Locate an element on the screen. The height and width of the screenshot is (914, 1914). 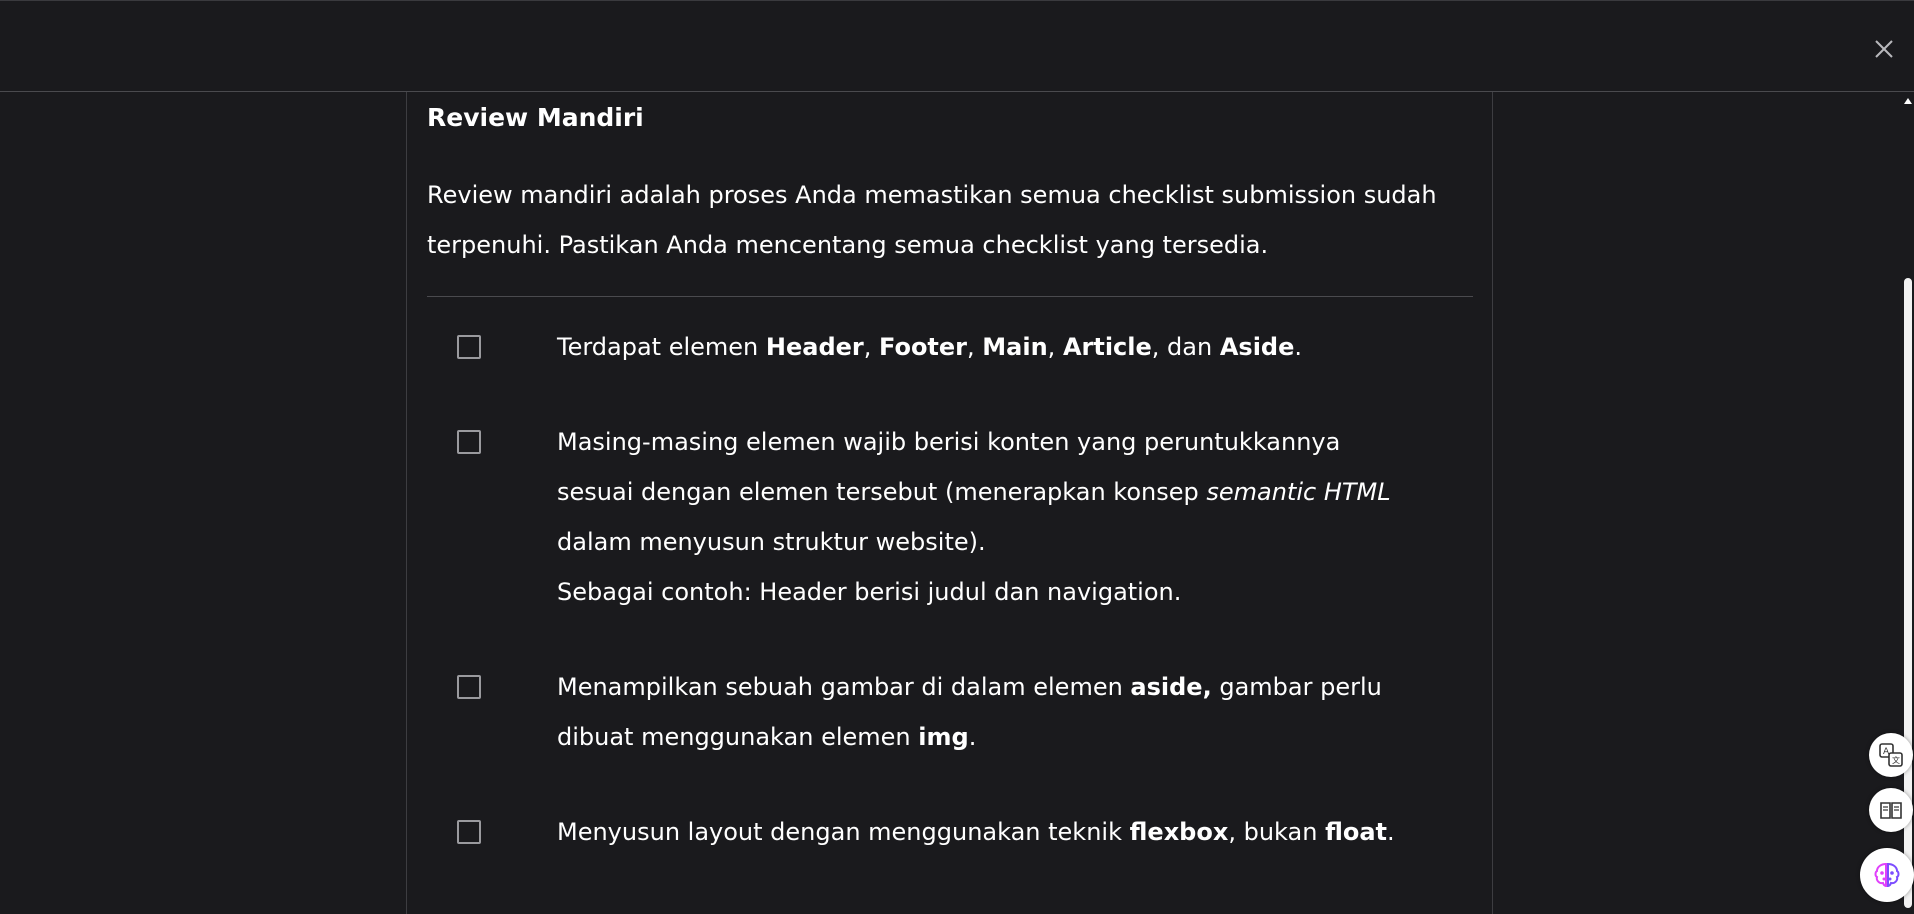
emphasis-text: Article is located at coordinates (1107, 347).